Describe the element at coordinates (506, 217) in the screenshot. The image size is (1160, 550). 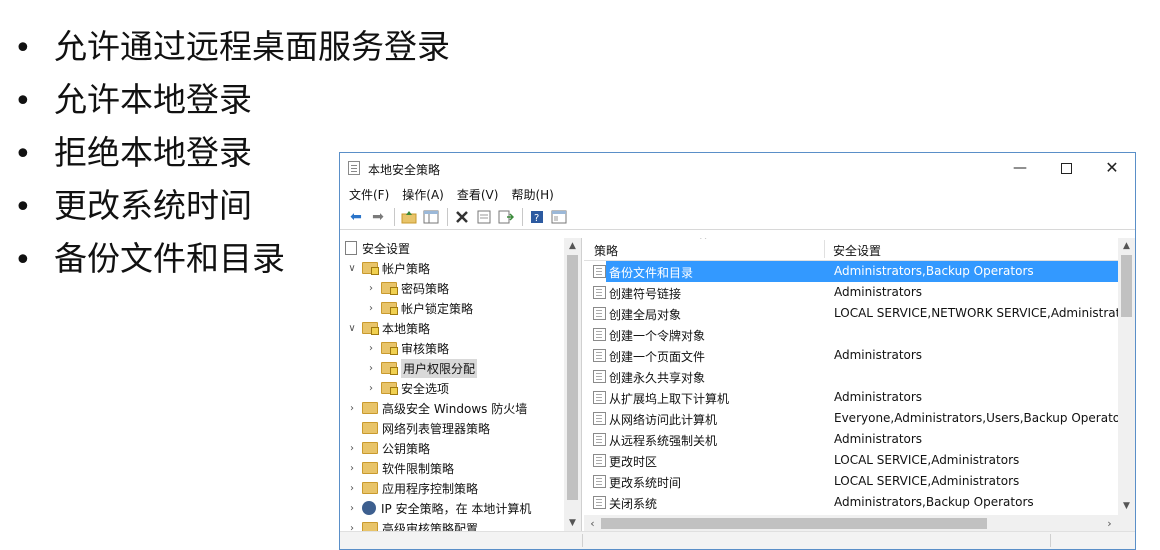
I see `export-list-icon` at that location.